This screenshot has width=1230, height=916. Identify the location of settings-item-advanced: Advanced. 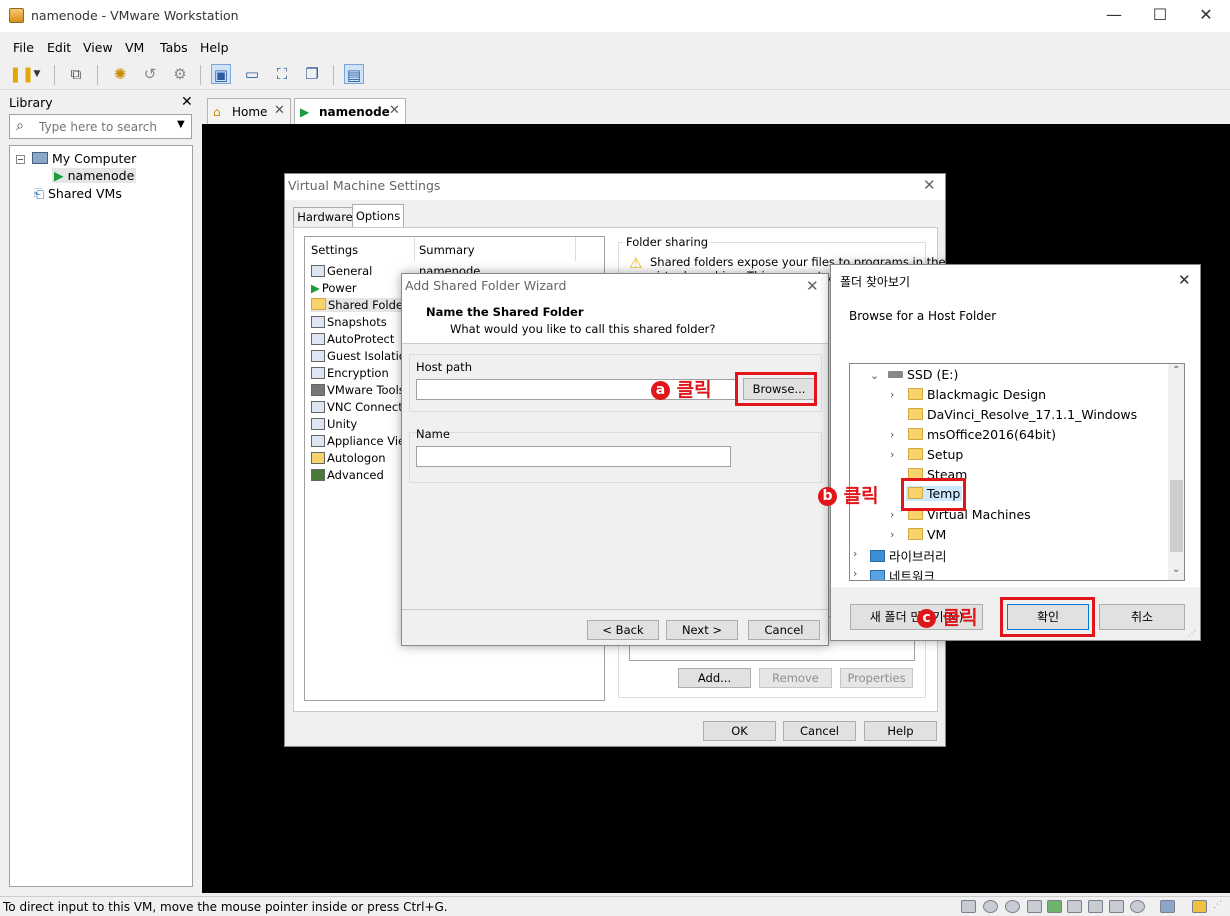
(347, 475).